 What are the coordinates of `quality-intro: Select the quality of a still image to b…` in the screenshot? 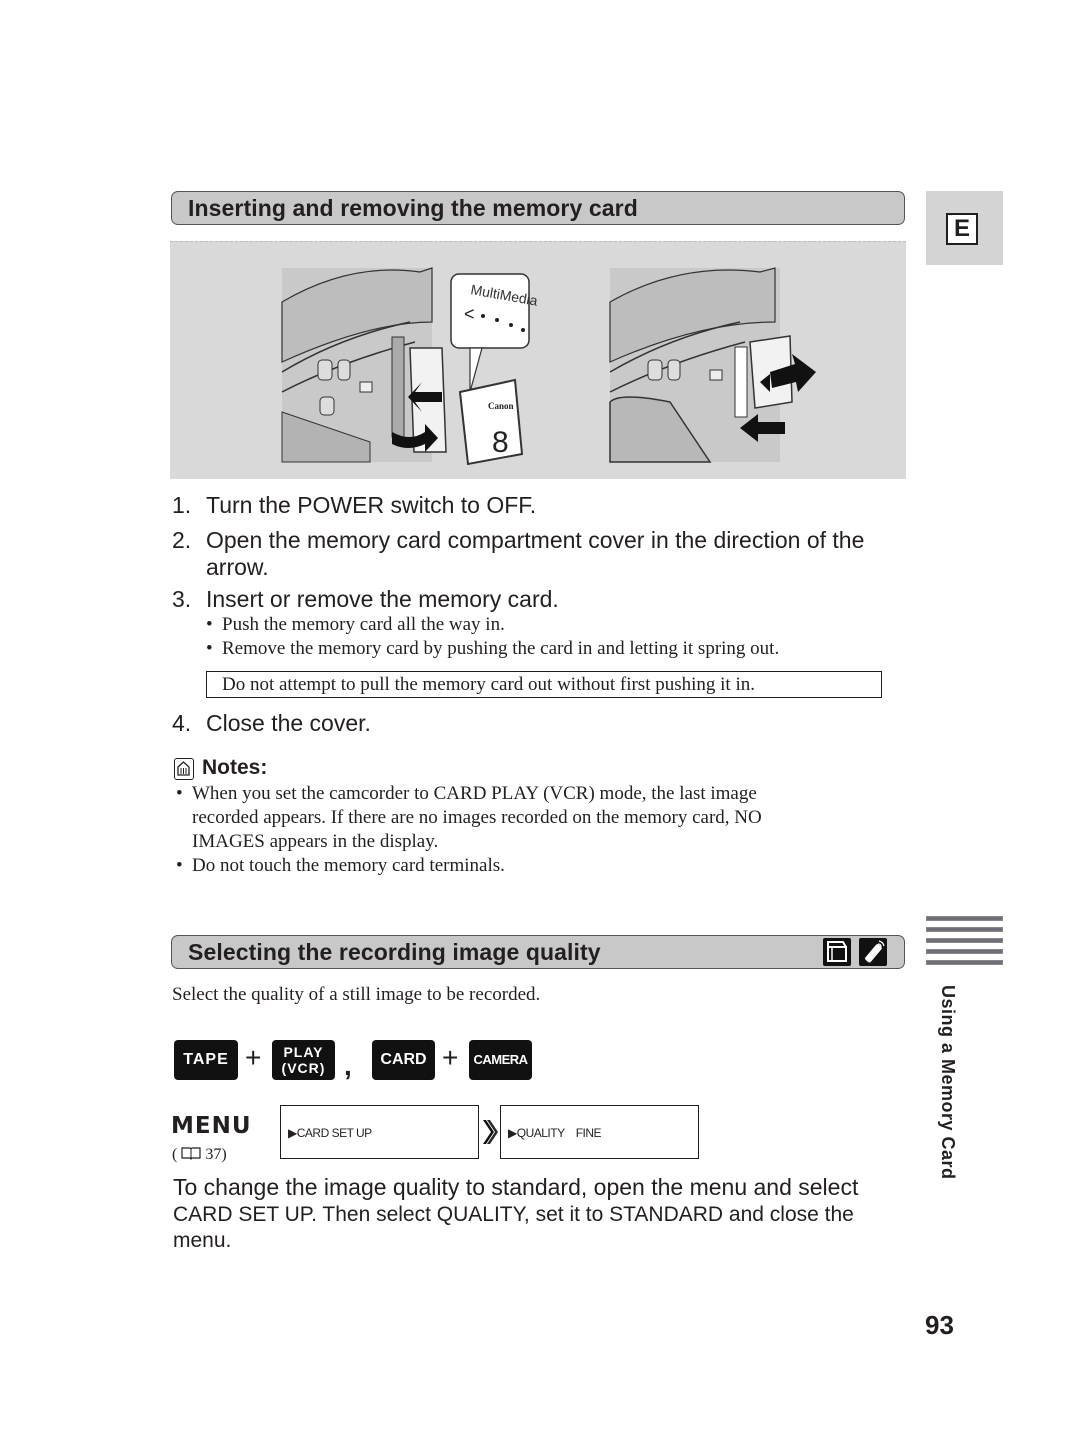 It's located at (356, 994).